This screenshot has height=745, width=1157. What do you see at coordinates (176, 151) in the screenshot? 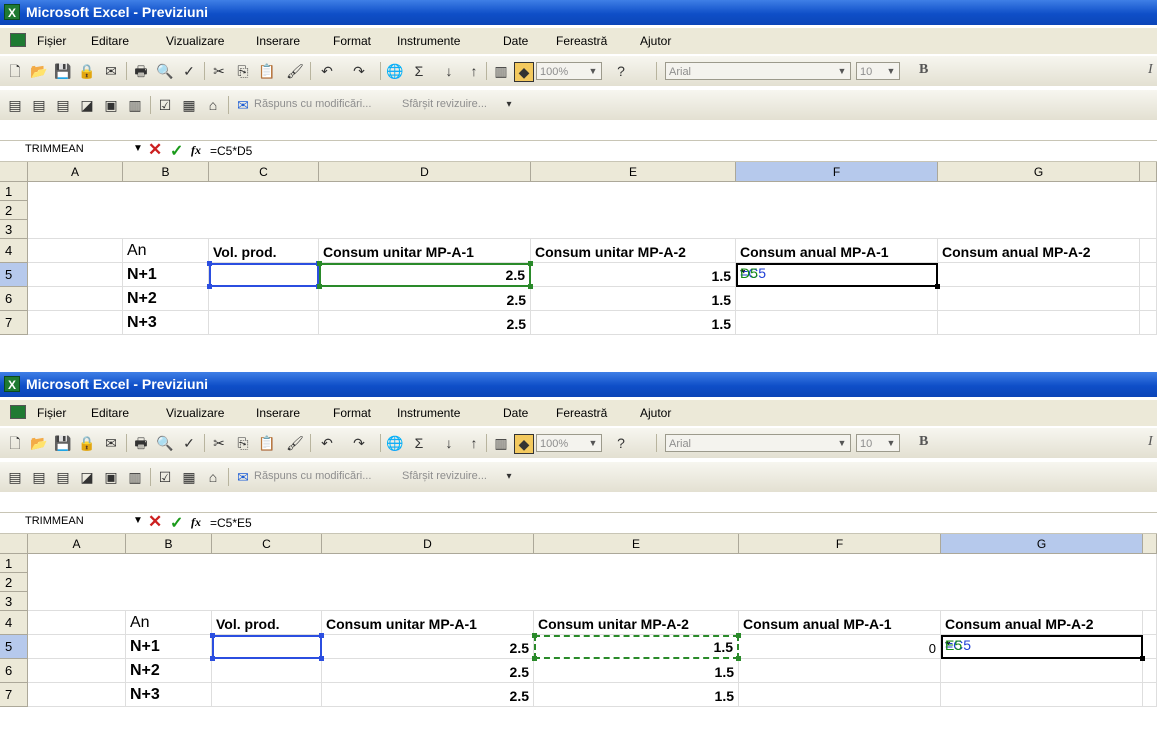
I see `enter-icon: ✓` at bounding box center [176, 151].